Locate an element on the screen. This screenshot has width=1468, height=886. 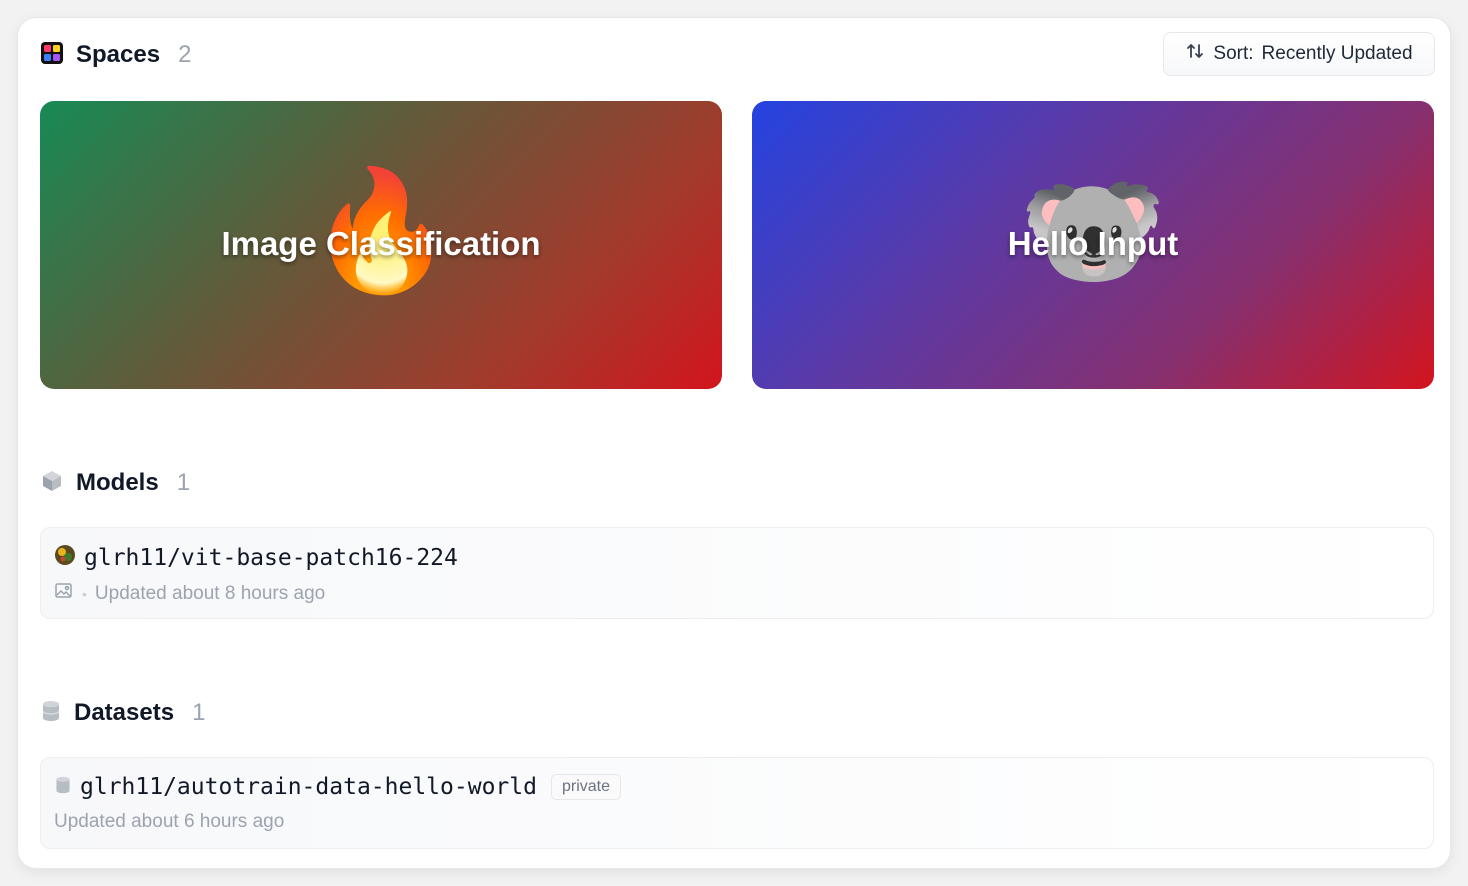
space-title: Hello Input is located at coordinates (1093, 243).